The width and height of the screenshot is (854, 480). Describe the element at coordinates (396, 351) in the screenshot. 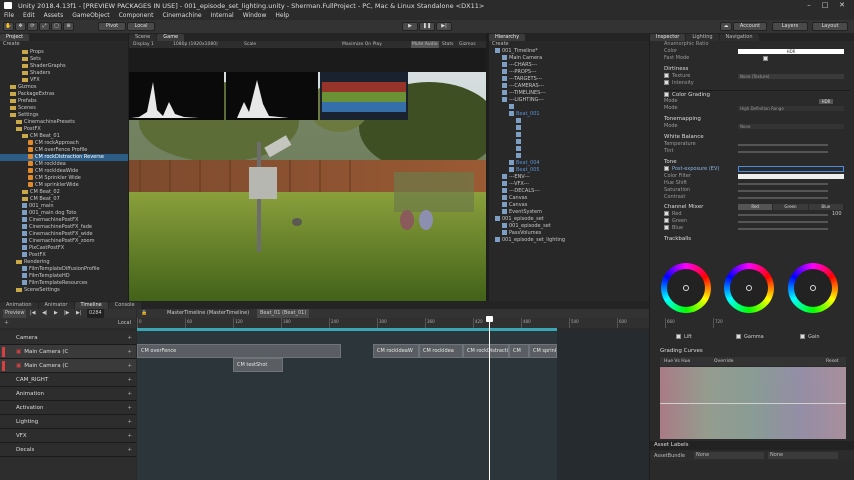

I see `timeline-clip: CM rockIdeaW` at that location.